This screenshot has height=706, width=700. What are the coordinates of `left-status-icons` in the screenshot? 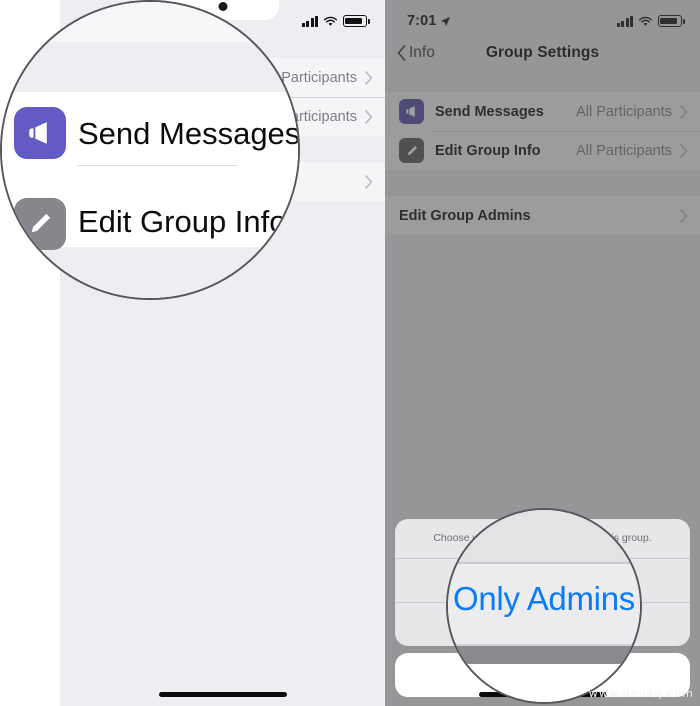 It's located at (335, 21).